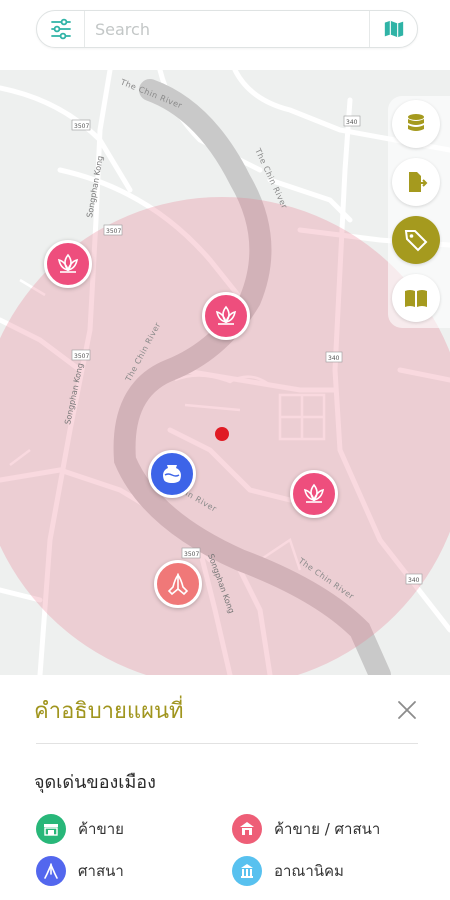 Image resolution: width=450 pixels, height=900 pixels. Describe the element at coordinates (327, 829) in the screenshot. I see `legend-label: ค้าขาย / ศาสนา` at that location.